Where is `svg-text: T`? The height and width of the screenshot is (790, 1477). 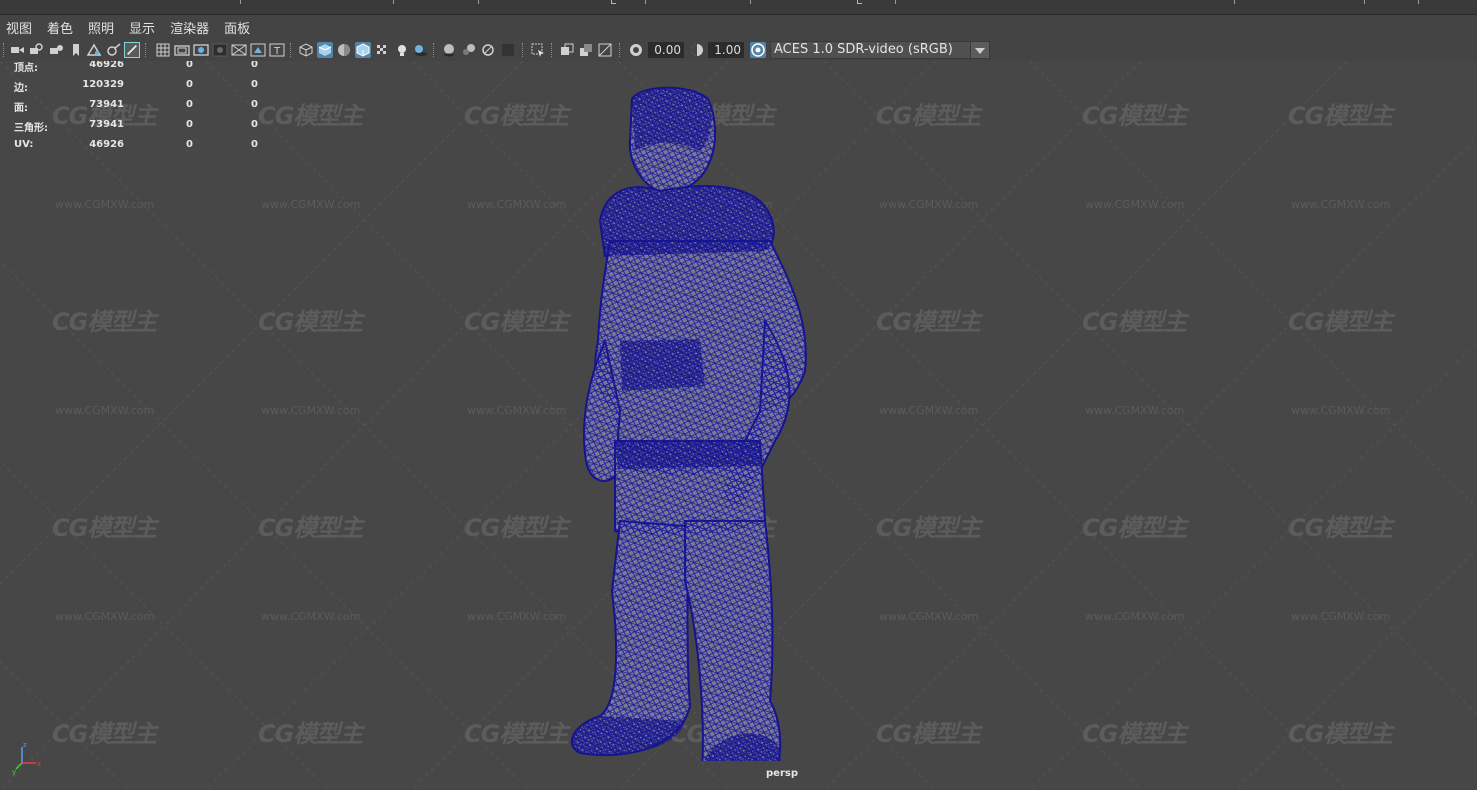 svg-text: T is located at coordinates (277, 51).